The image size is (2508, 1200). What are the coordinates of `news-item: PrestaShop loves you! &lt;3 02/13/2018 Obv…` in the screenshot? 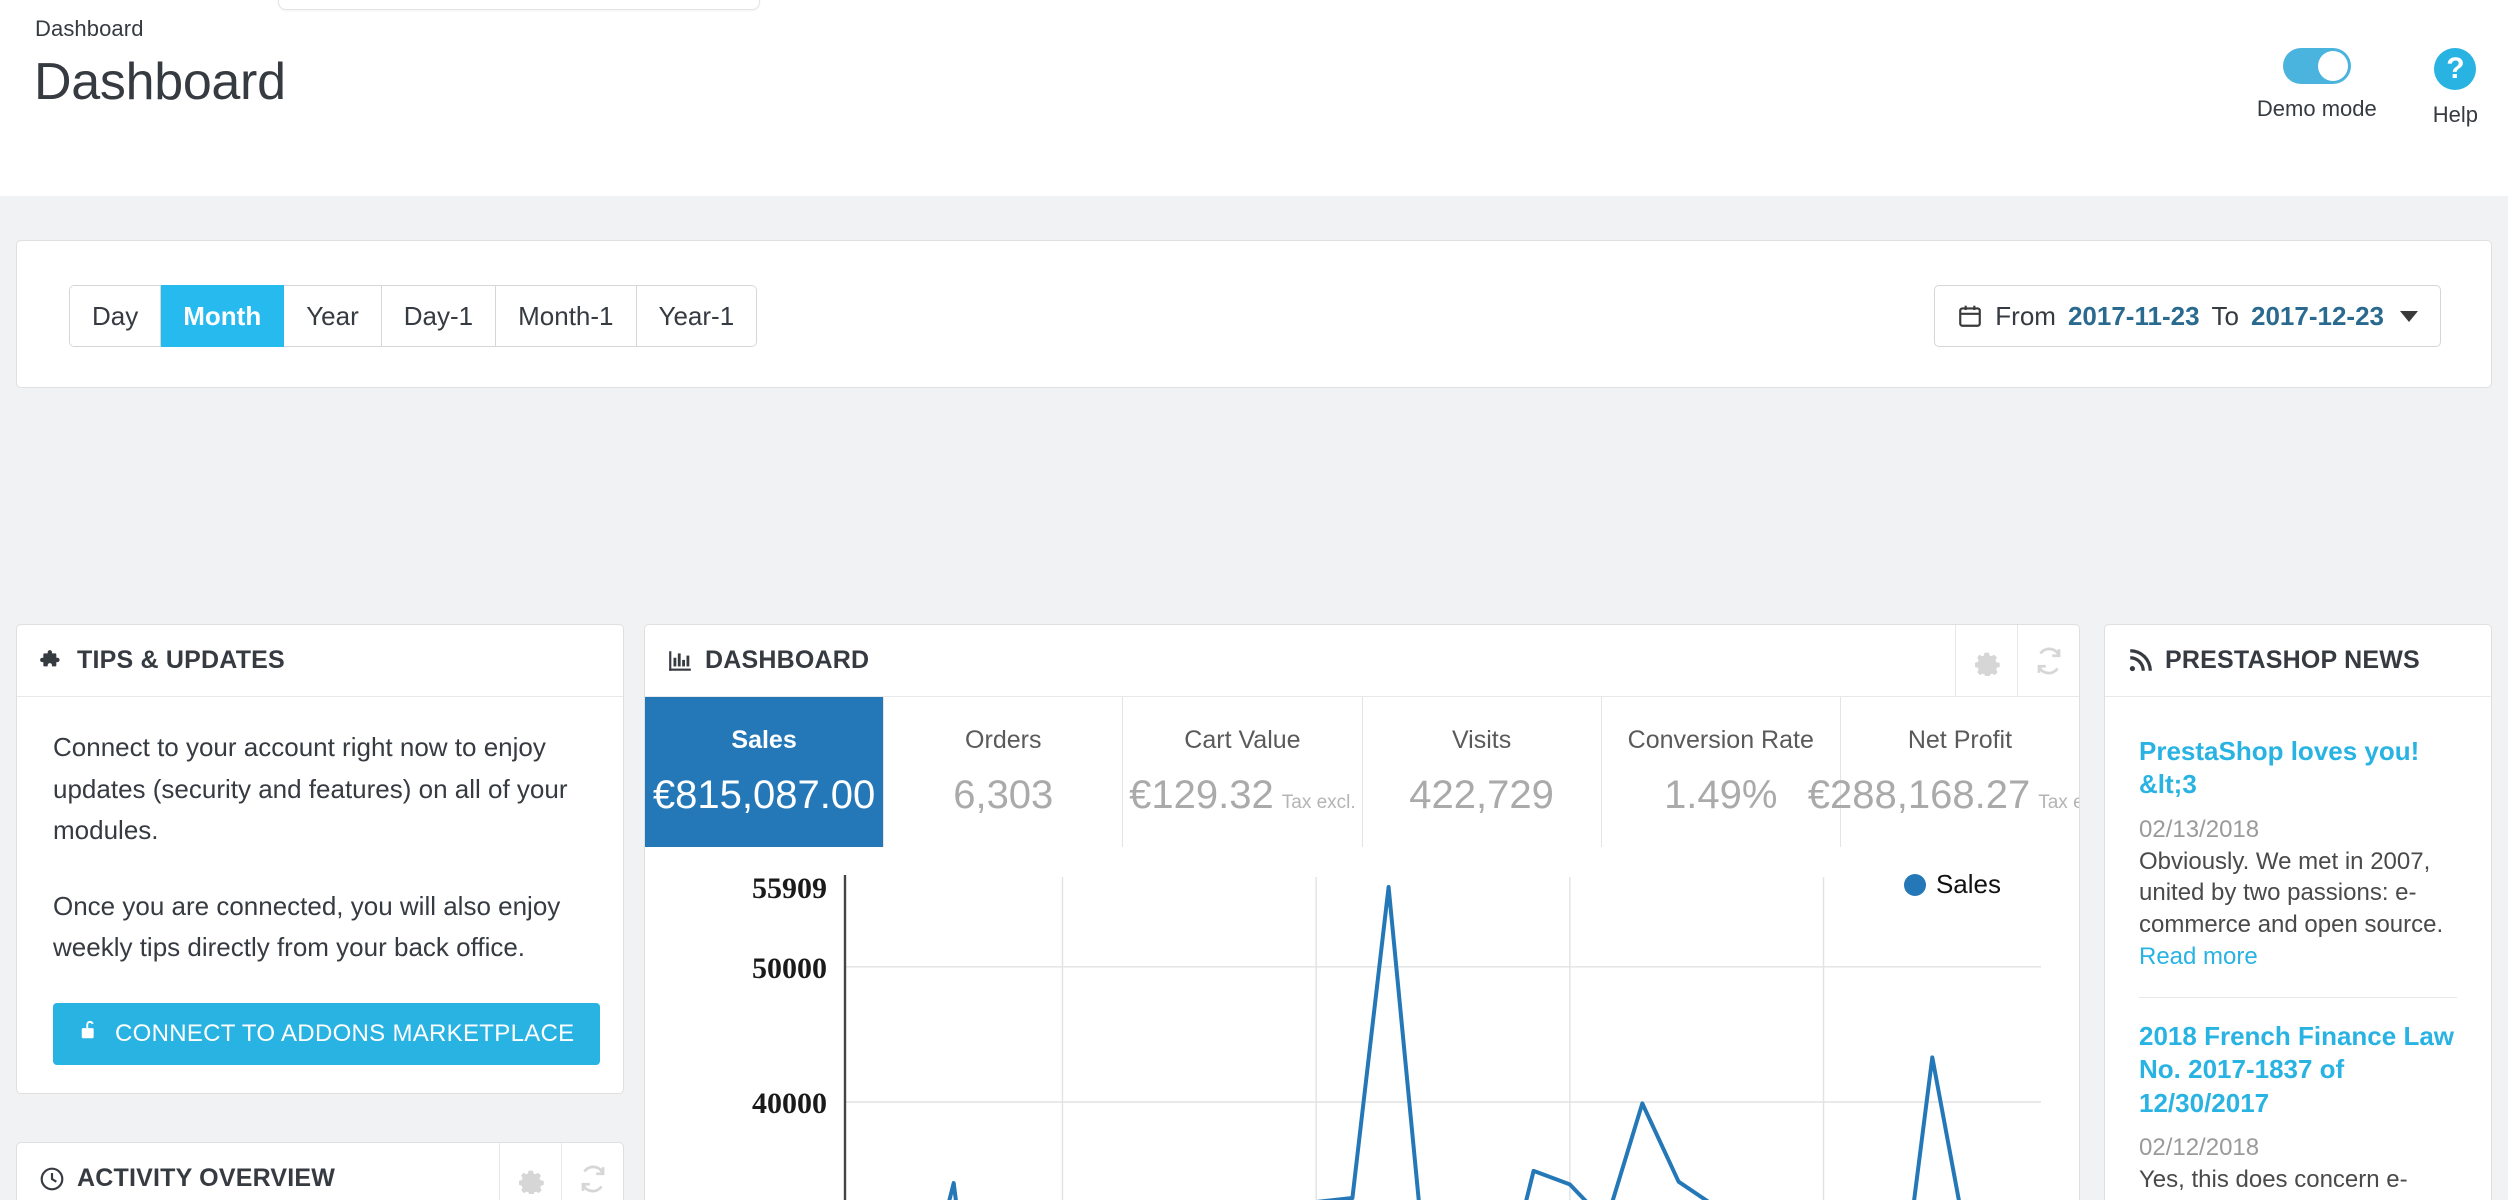 It's located at (2298, 856).